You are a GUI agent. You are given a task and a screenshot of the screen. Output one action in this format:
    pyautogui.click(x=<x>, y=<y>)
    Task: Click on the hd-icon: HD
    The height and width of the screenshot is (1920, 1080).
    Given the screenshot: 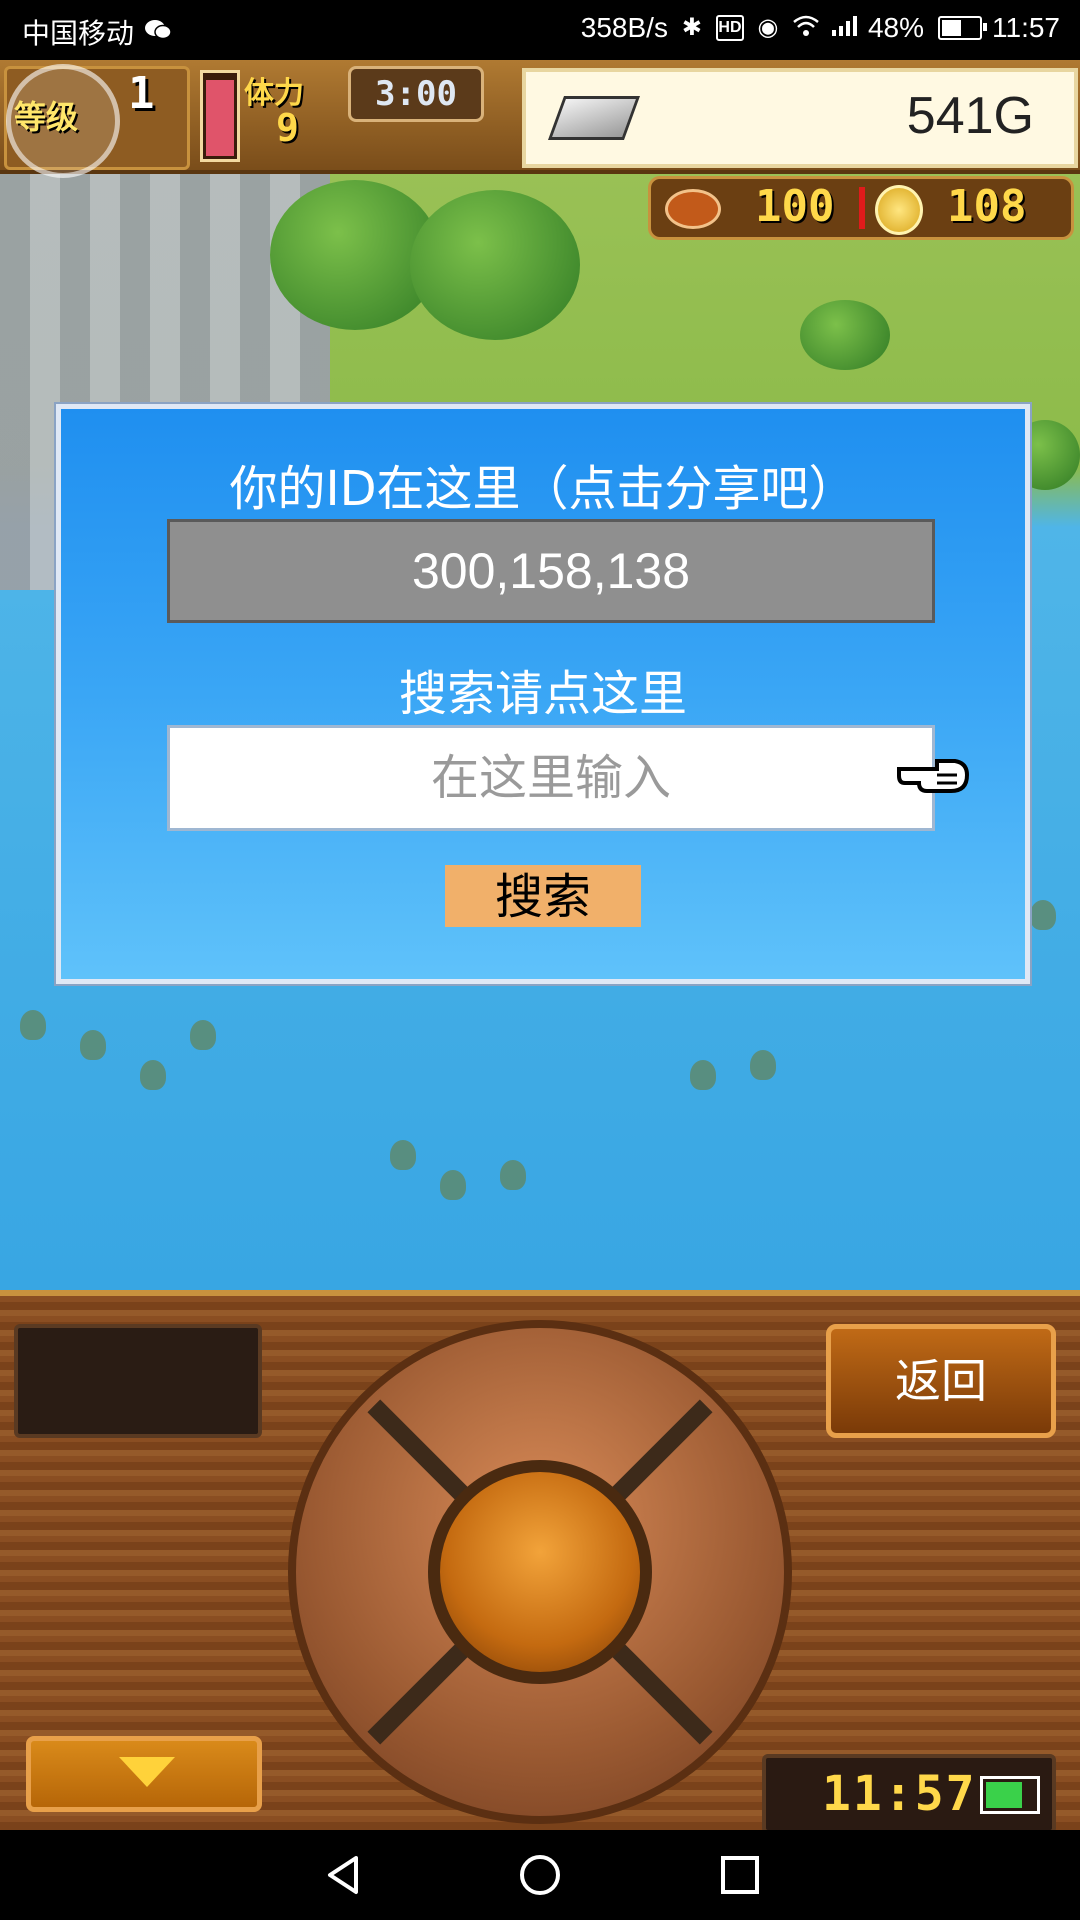 What is the action you would take?
    pyautogui.click(x=729, y=28)
    